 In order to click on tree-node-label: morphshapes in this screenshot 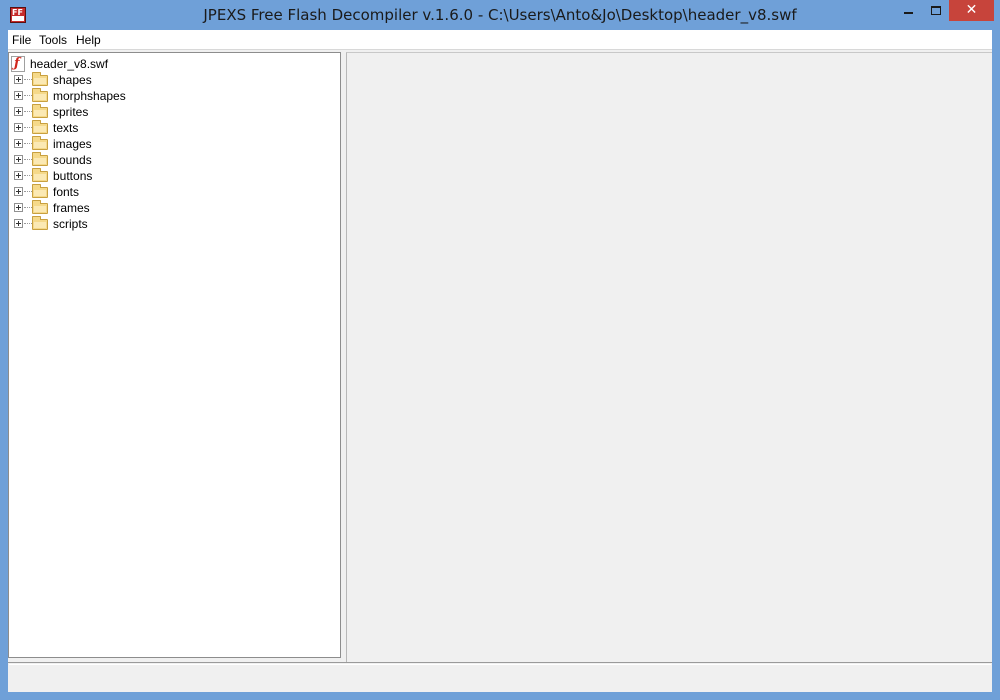, I will do `click(89, 96)`.